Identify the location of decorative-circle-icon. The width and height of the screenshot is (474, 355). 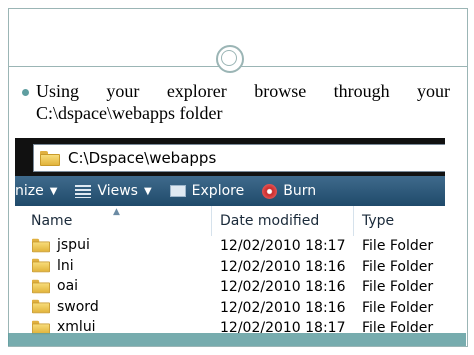
(230, 59).